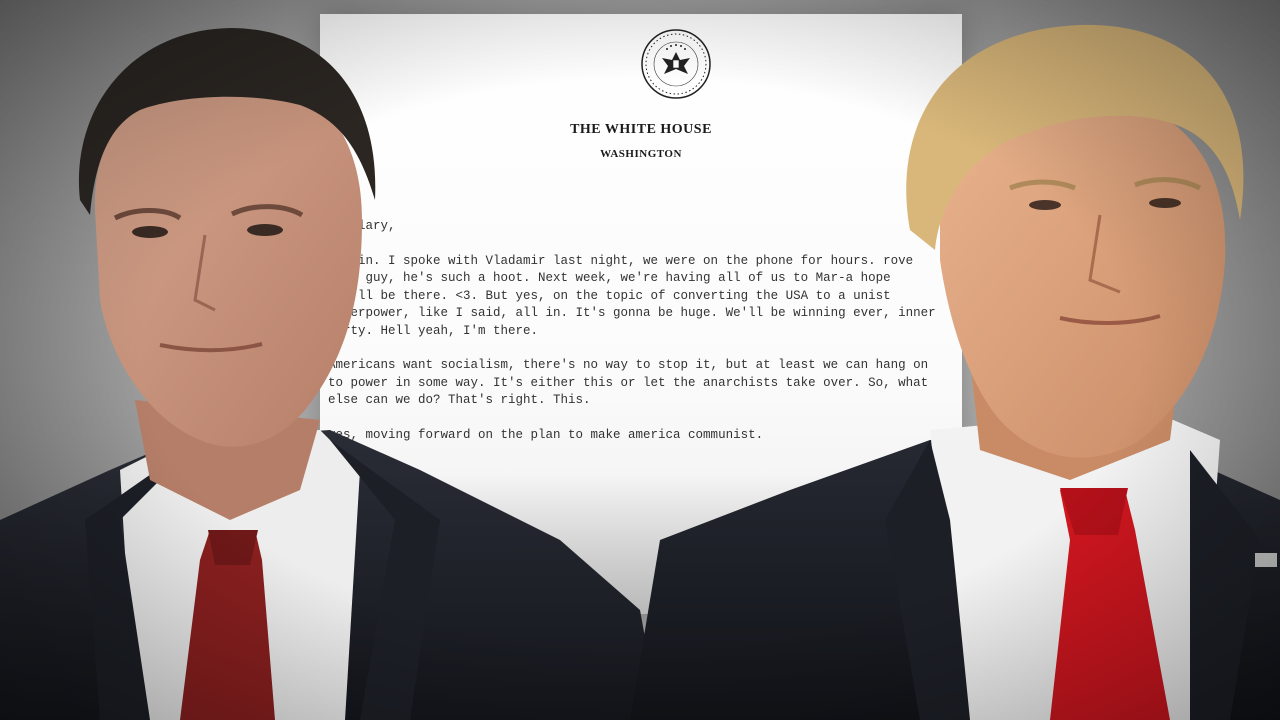 The image size is (1280, 720). Describe the element at coordinates (1266, 560) in the screenshot. I see `flag-pin` at that location.